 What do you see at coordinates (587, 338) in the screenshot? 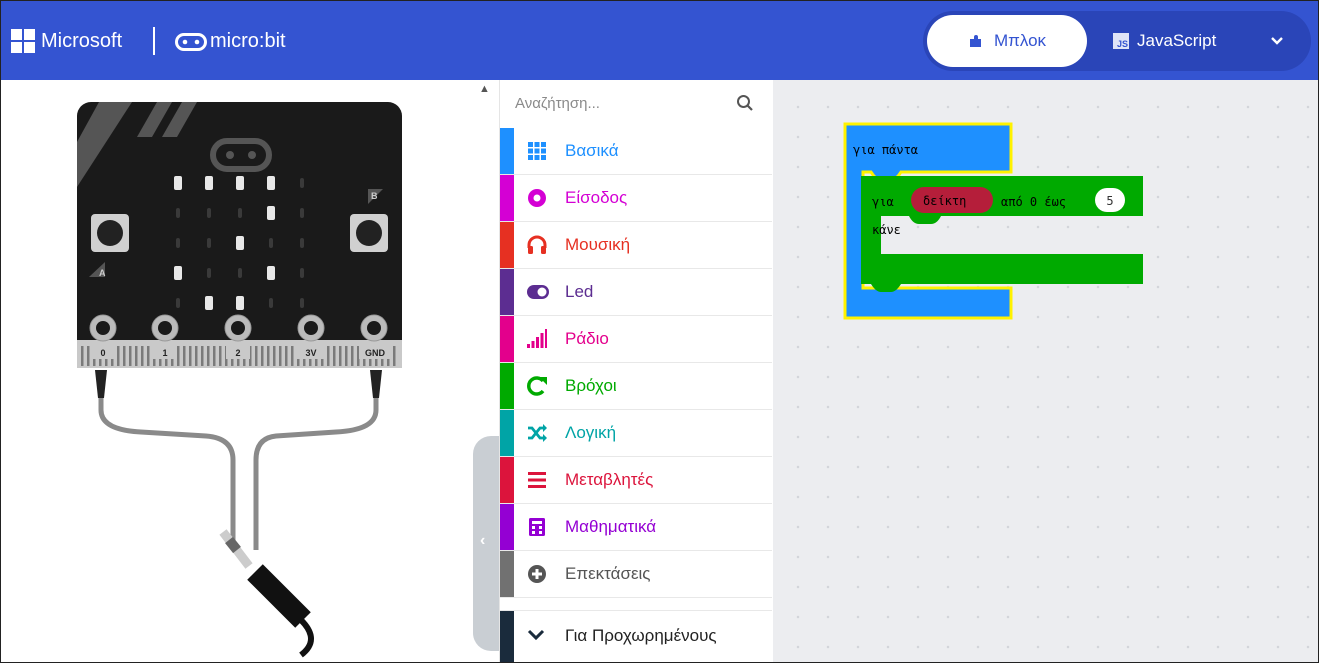
I see `category-label: Ράδιο` at bounding box center [587, 338].